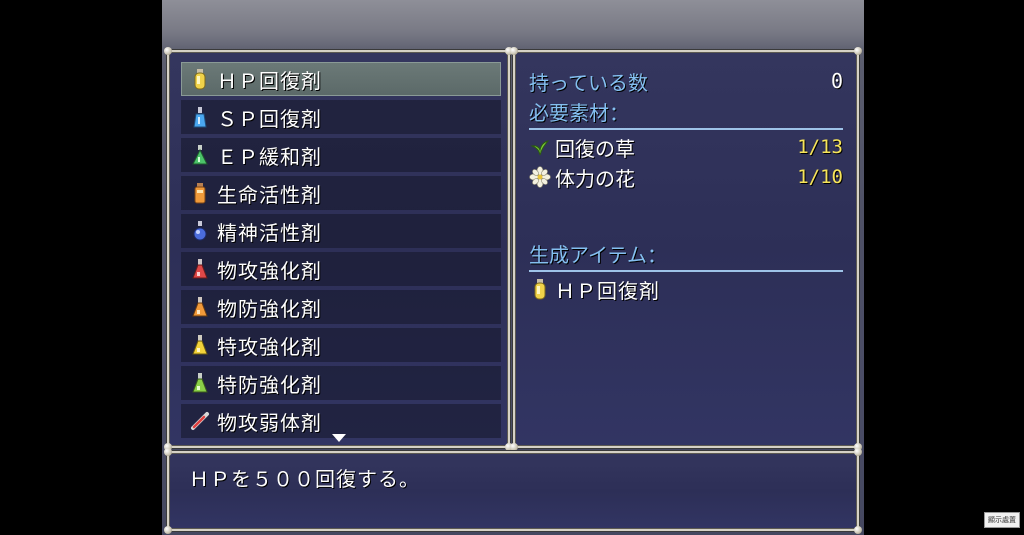 This screenshot has width=1024, height=535. What do you see at coordinates (200, 231) in the screenshot?
I see `blue-bottle-icon` at bounding box center [200, 231].